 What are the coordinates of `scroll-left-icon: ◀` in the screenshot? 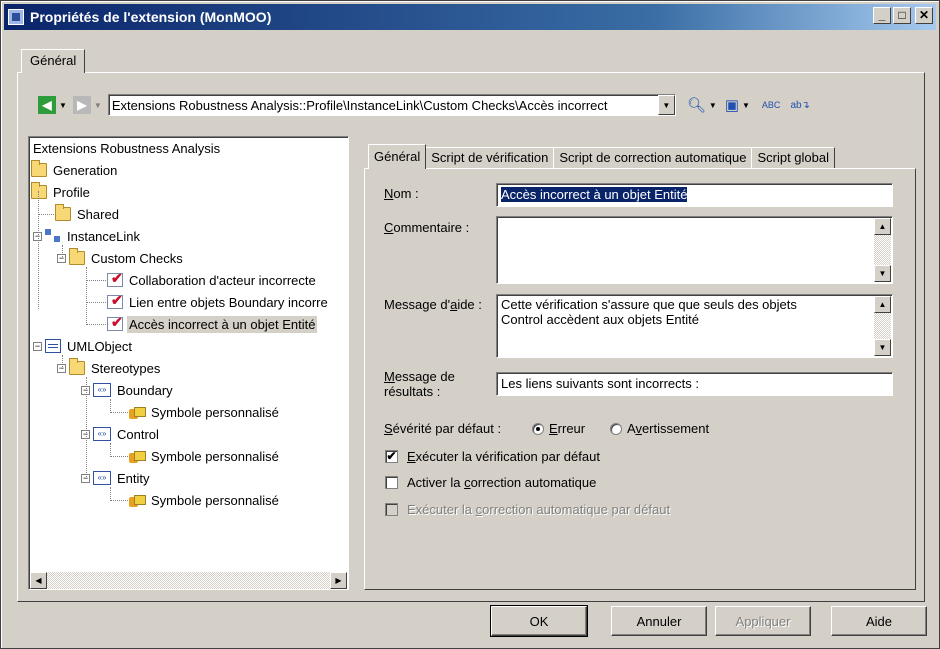 It's located at (38, 580).